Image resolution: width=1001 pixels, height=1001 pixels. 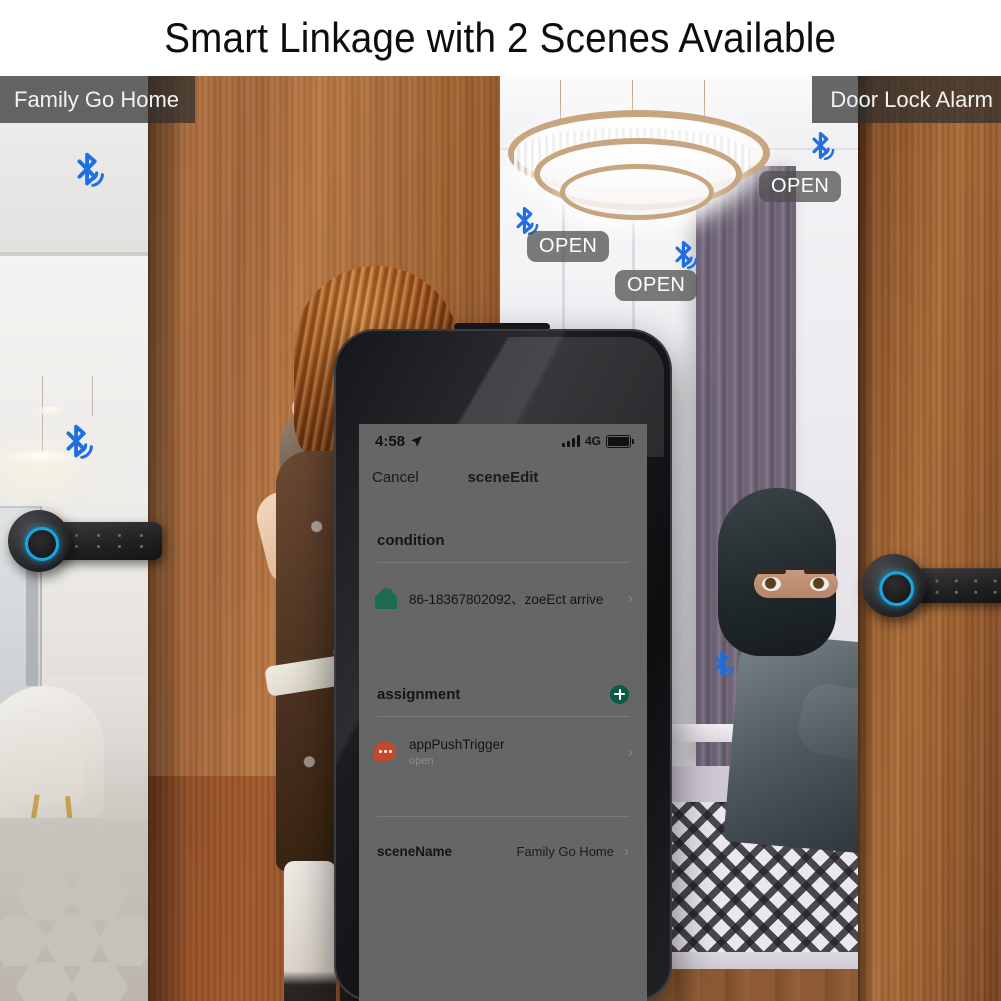 I want to click on section-header-assignment: assignment, so click(x=503, y=694).